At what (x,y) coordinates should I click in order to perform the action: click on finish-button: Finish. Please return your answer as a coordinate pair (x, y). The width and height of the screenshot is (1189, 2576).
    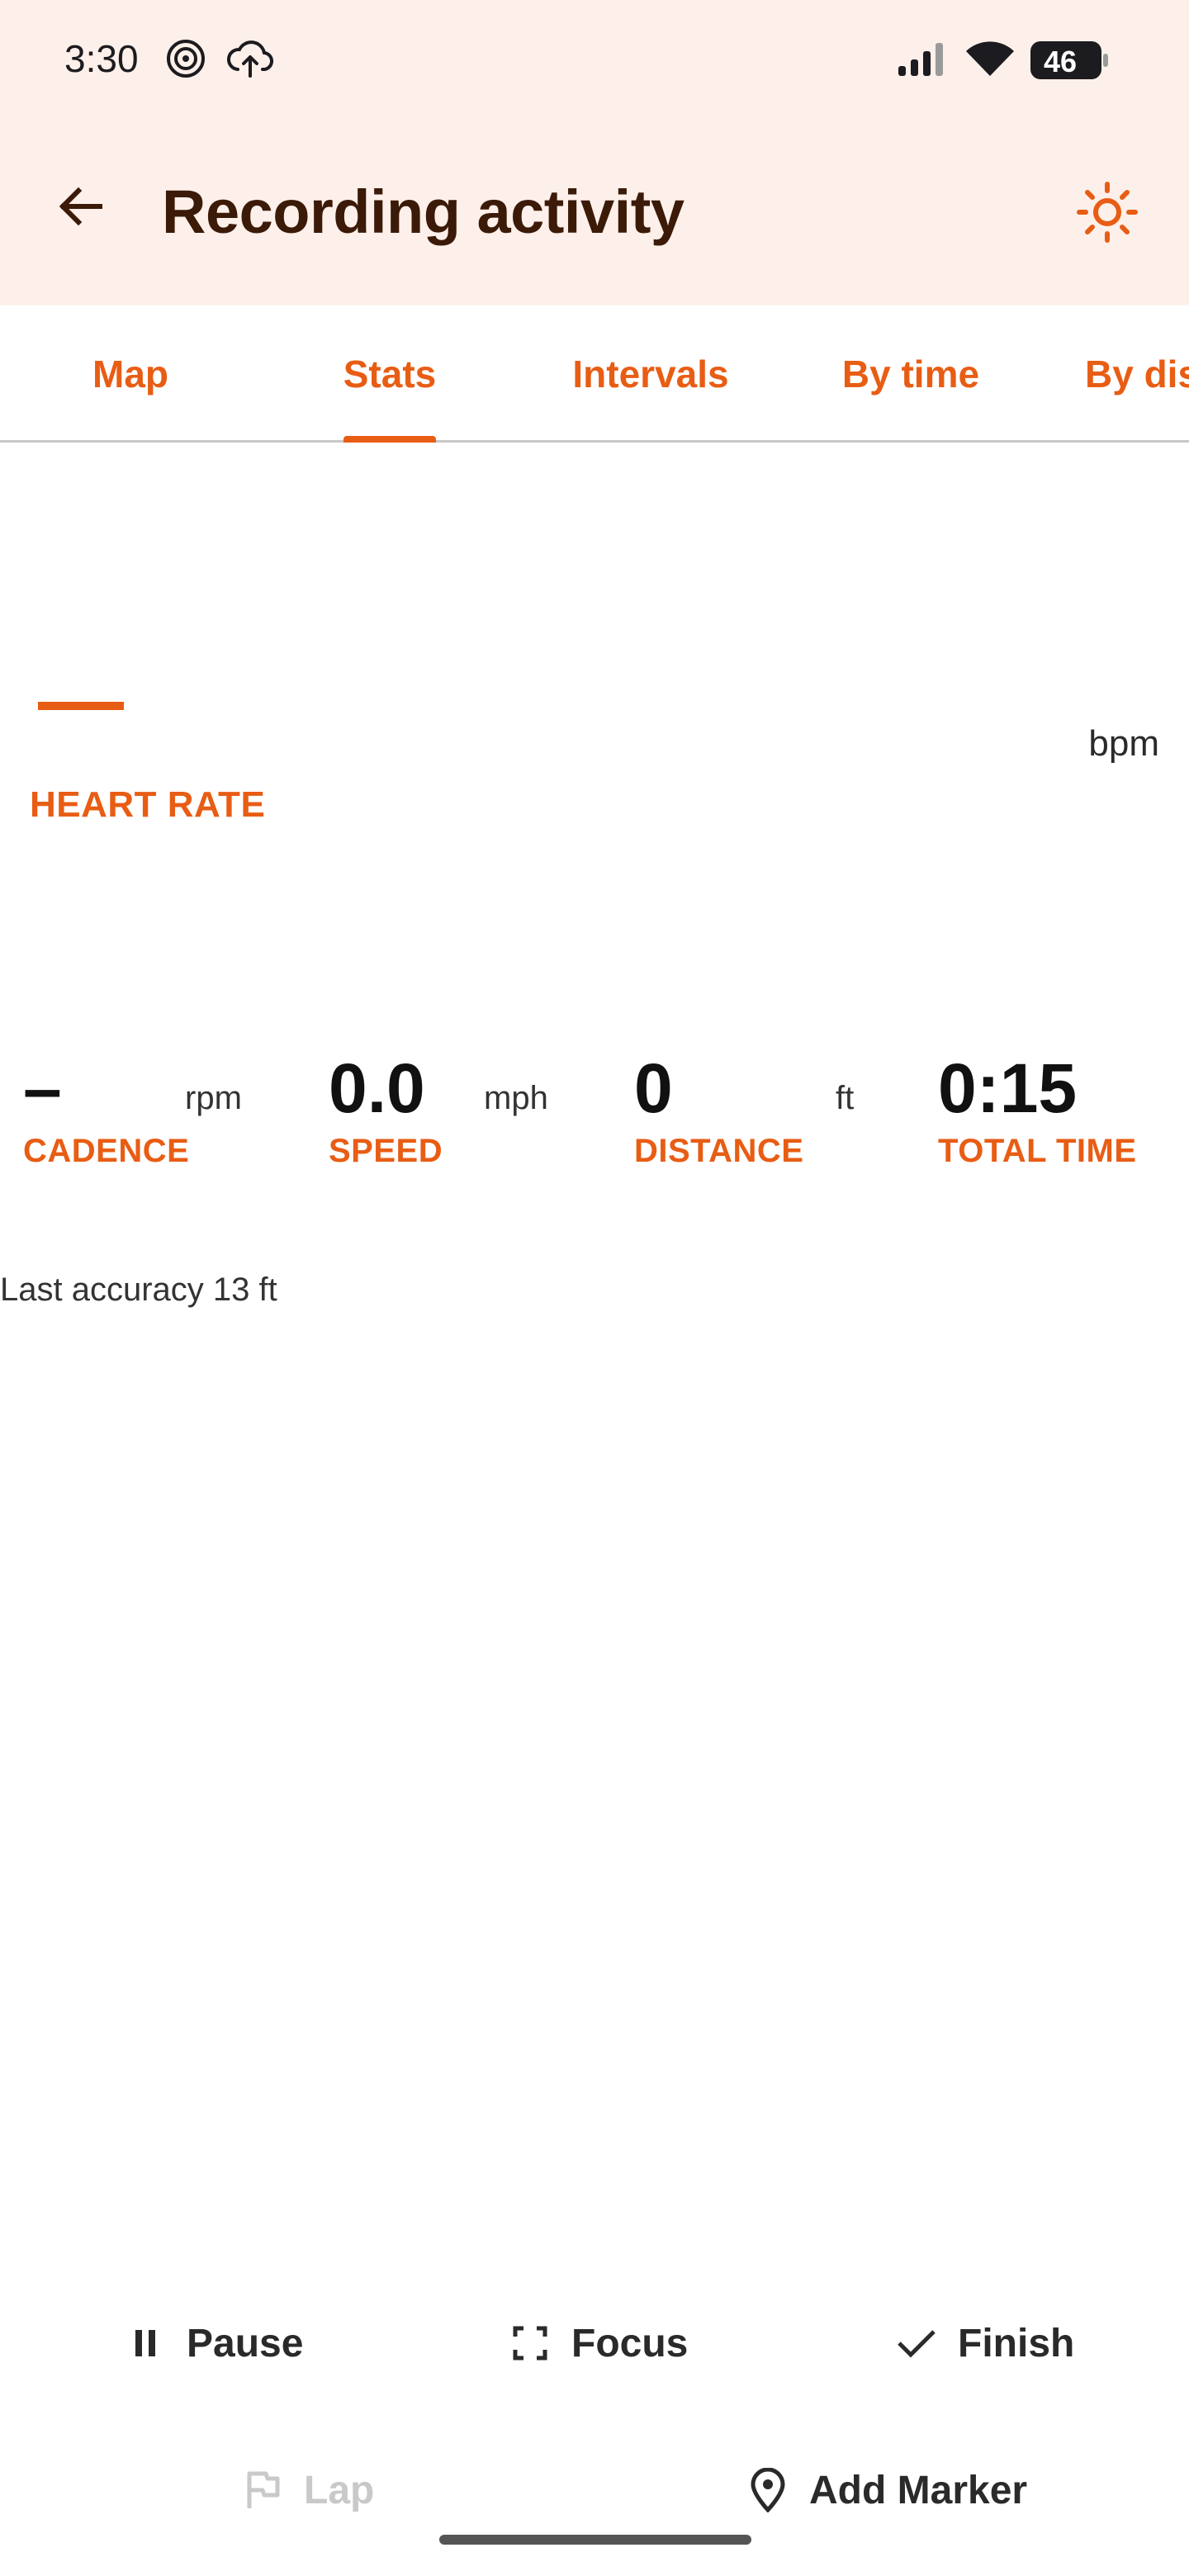
    Looking at the image, I should click on (983, 2343).